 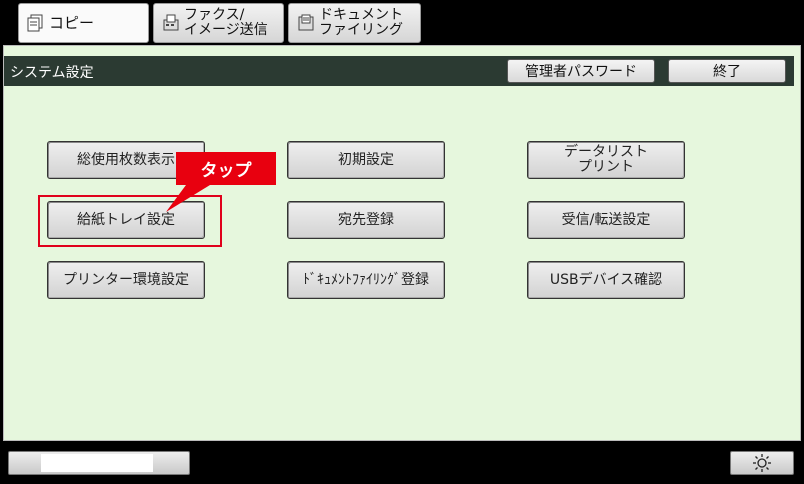 What do you see at coordinates (35, 23) in the screenshot?
I see `copy-icon` at bounding box center [35, 23].